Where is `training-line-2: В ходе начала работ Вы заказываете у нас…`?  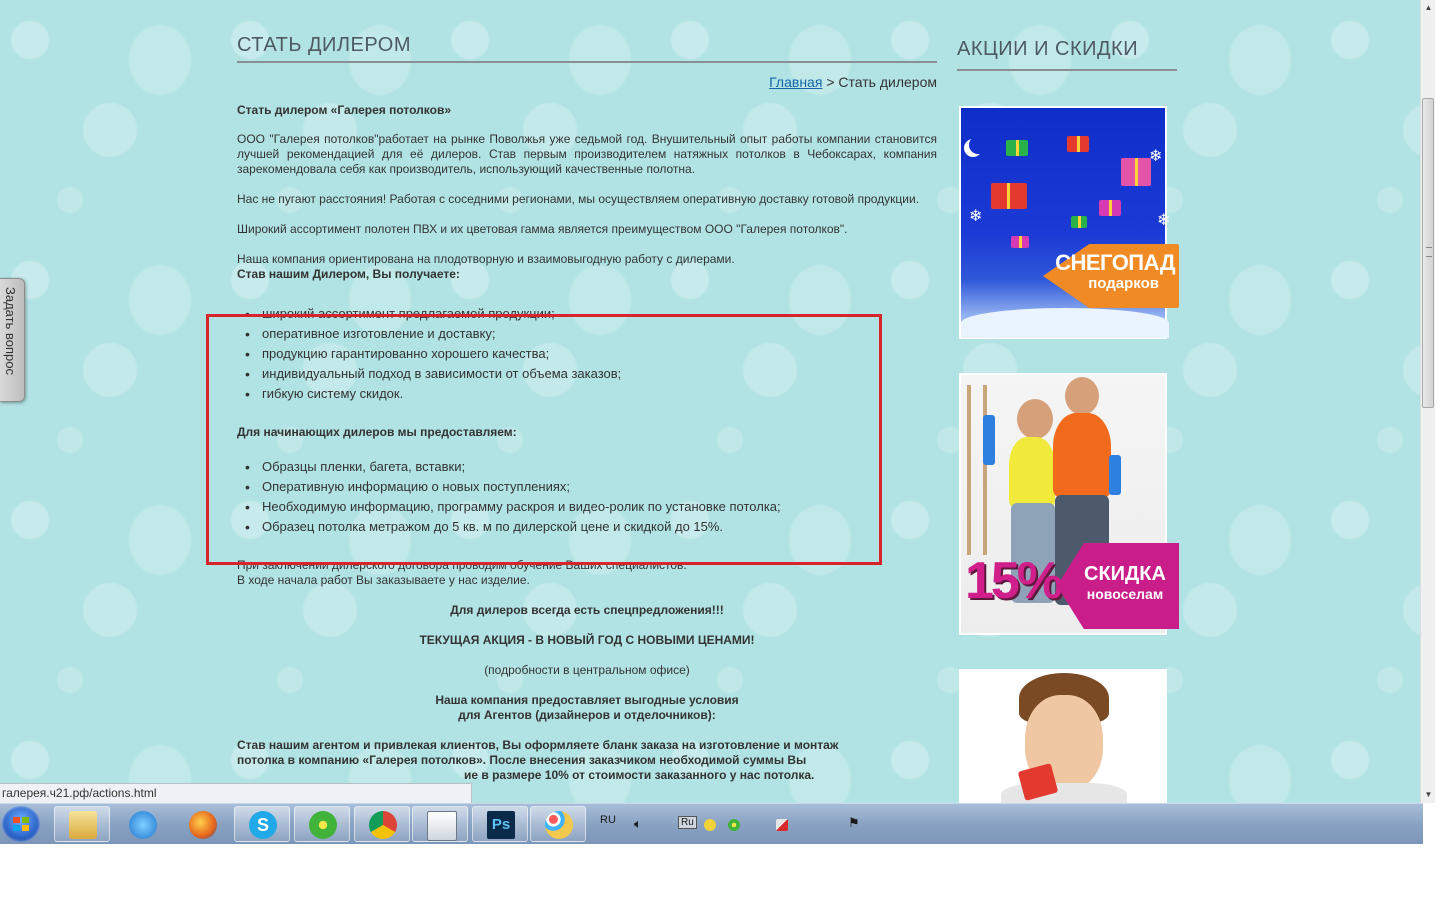
training-line-2: В ходе начала работ Вы заказываете у нас… is located at coordinates (383, 580).